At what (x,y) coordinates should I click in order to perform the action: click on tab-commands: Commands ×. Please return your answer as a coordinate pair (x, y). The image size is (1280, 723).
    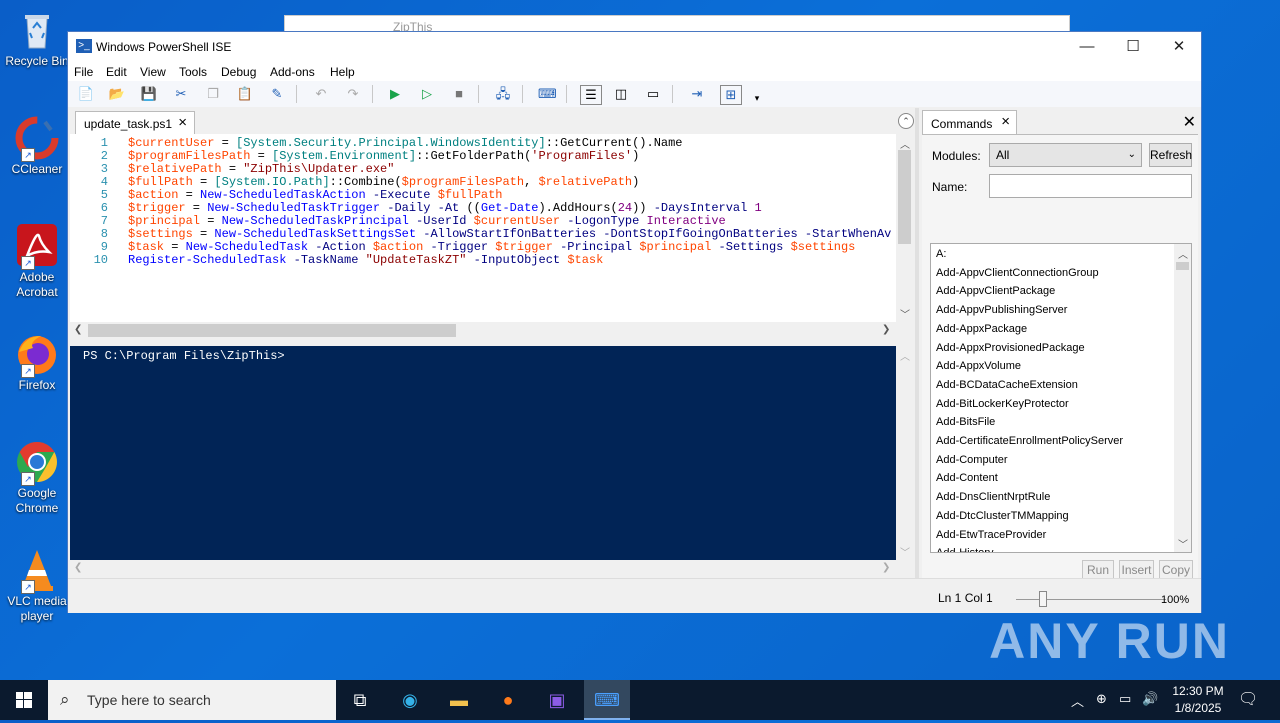
    Looking at the image, I should click on (969, 122).